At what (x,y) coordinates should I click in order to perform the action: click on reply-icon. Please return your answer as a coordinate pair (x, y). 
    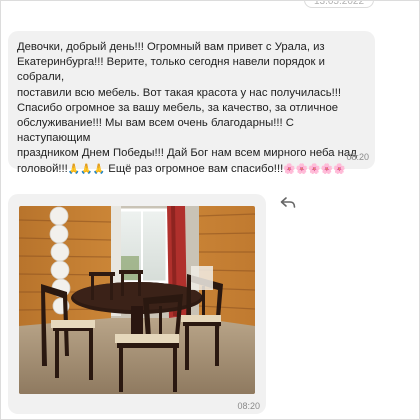
    Looking at the image, I should click on (288, 203).